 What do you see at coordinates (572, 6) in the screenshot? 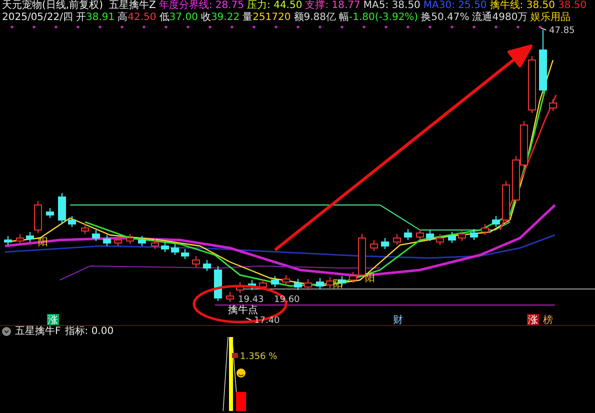
I see `indicator-value: 38.50` at bounding box center [572, 6].